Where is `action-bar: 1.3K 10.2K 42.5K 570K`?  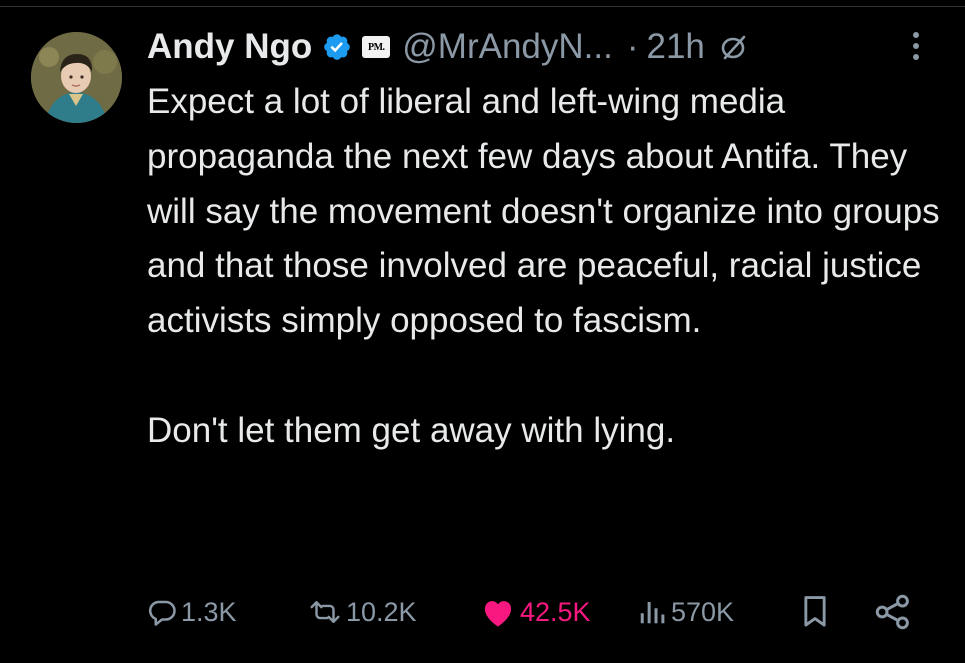 action-bar: 1.3K 10.2K 42.5K 570K is located at coordinates (542, 612).